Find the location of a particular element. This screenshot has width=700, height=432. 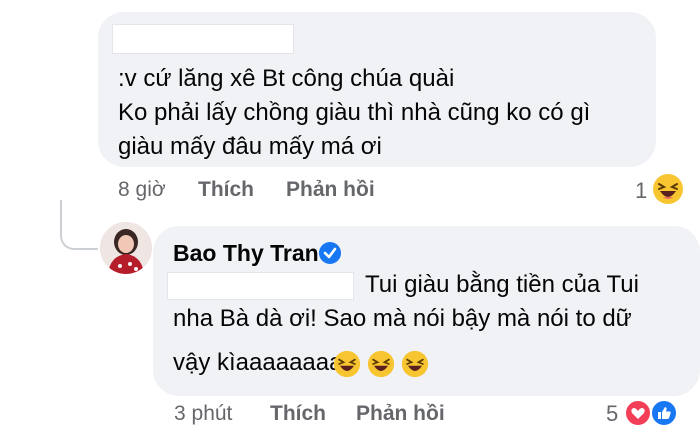

comment-timestamp: 3 phút is located at coordinates (203, 414).